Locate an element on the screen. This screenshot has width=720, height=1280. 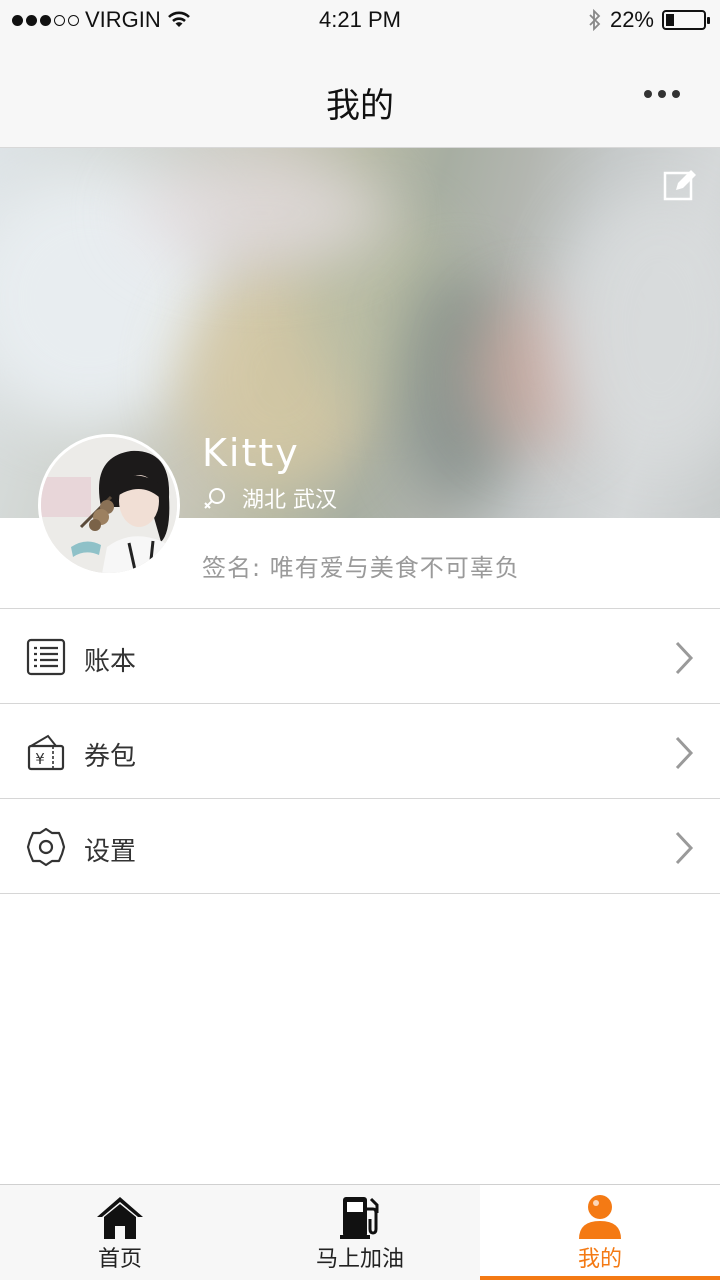
more-dots-icon is located at coordinates (662, 94).